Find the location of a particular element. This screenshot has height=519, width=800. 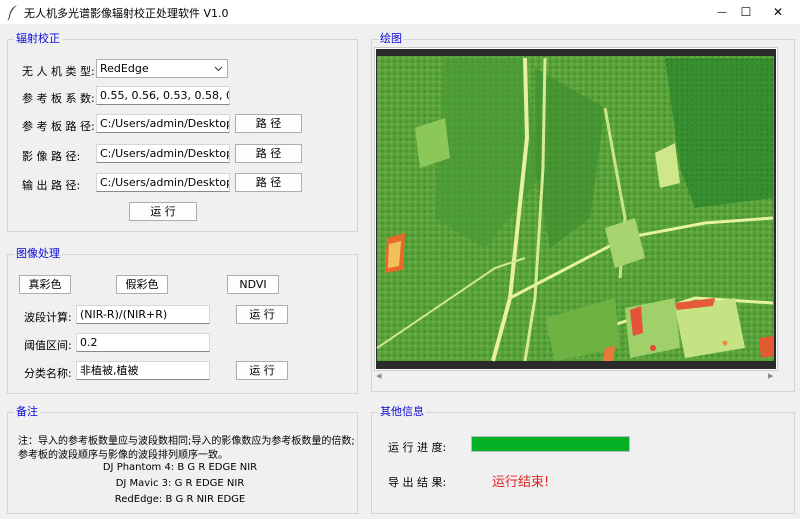

radiometric-group-title: 辐射校正 is located at coordinates (38, 39).